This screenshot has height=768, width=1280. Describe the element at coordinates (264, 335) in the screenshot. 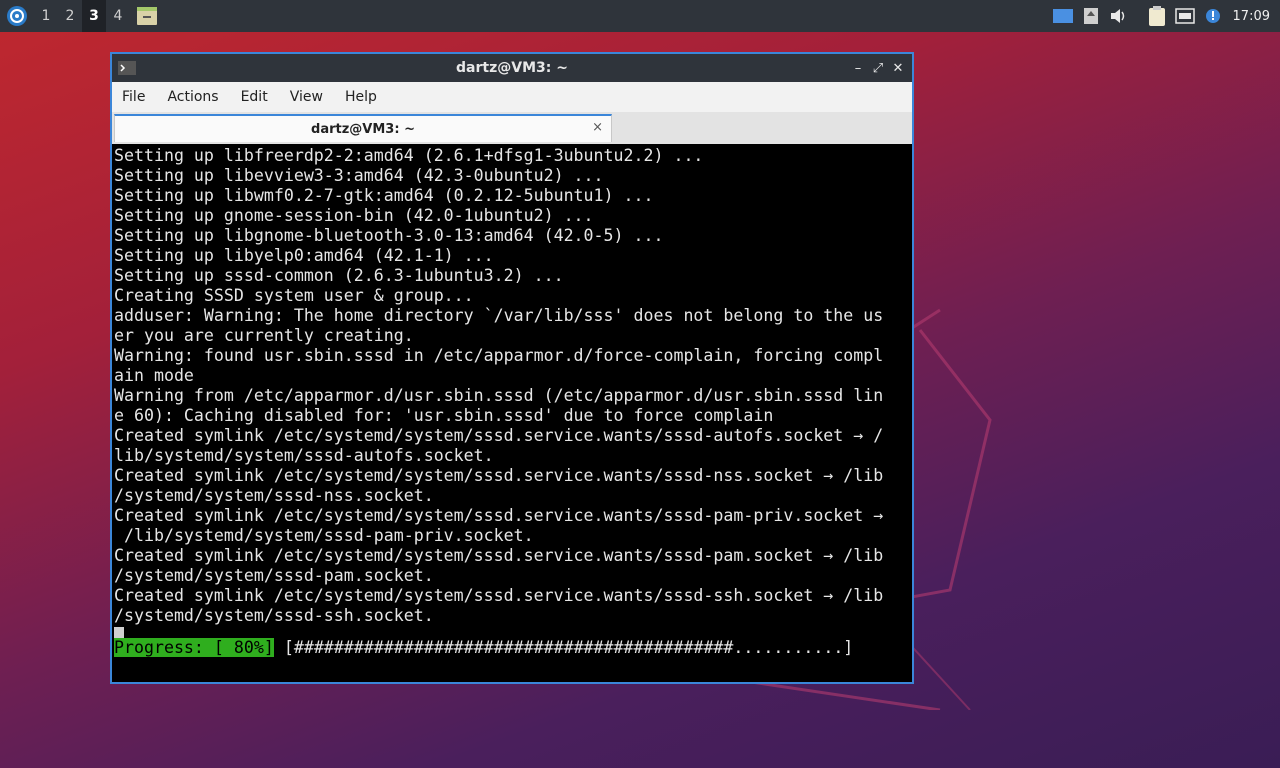

I see `terminal-line: er you are currently creating.` at that location.